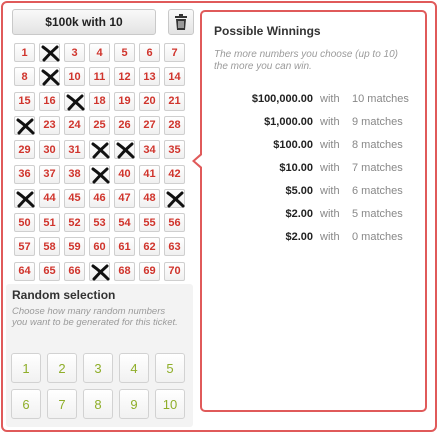 Image resolution: width=438 pixels, height=433 pixels. Describe the element at coordinates (99, 271) in the screenshot. I see `number-67: 67` at that location.